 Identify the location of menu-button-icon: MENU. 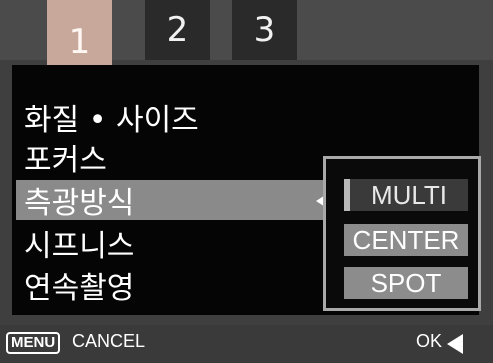
(33, 343).